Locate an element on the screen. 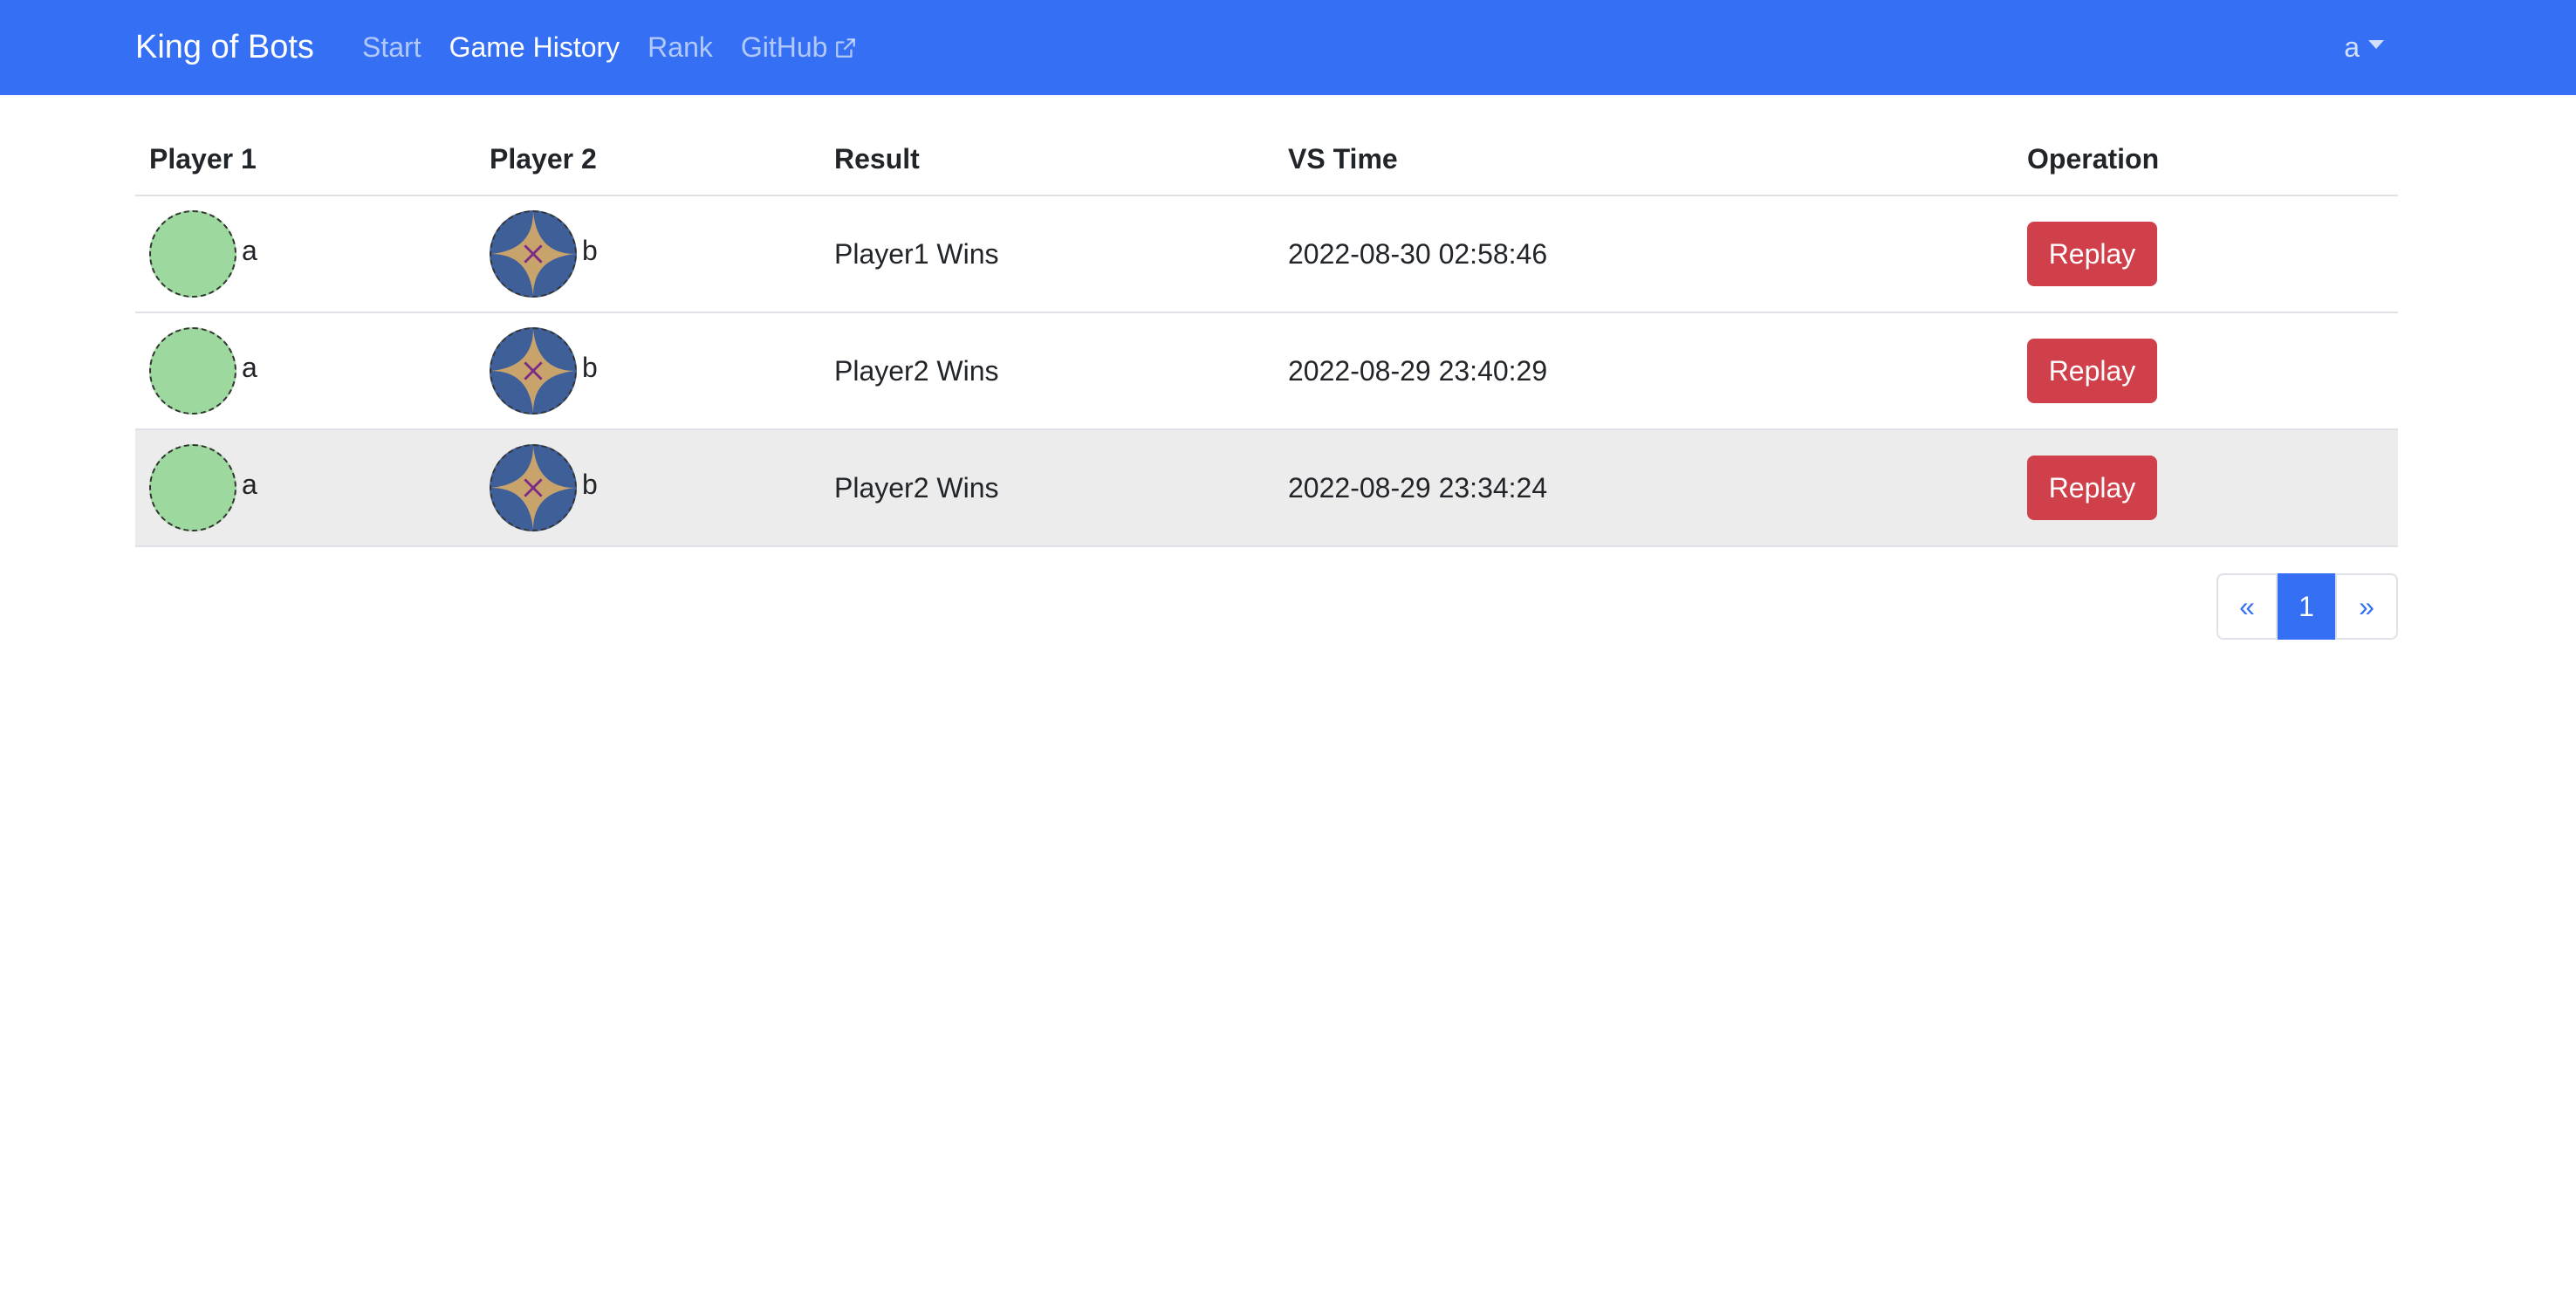 The image size is (2576, 1302). header-player2: Player 2 is located at coordinates (648, 160).